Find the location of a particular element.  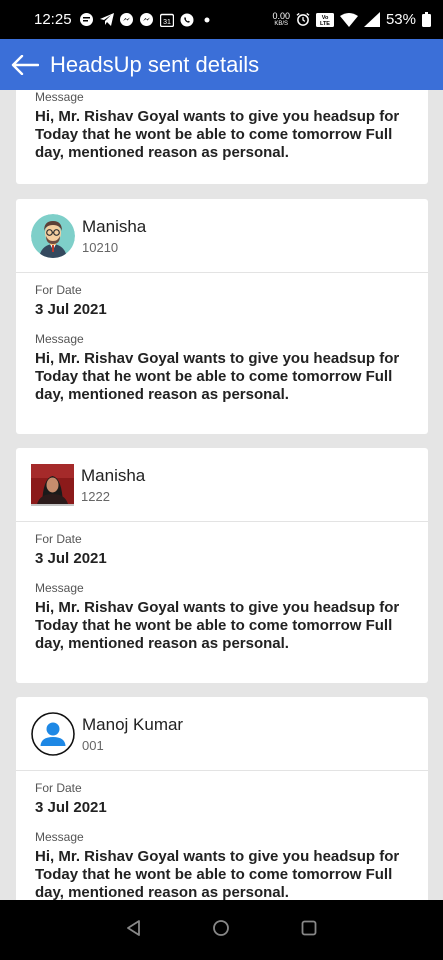

svg-text: 31 is located at coordinates (167, 22).